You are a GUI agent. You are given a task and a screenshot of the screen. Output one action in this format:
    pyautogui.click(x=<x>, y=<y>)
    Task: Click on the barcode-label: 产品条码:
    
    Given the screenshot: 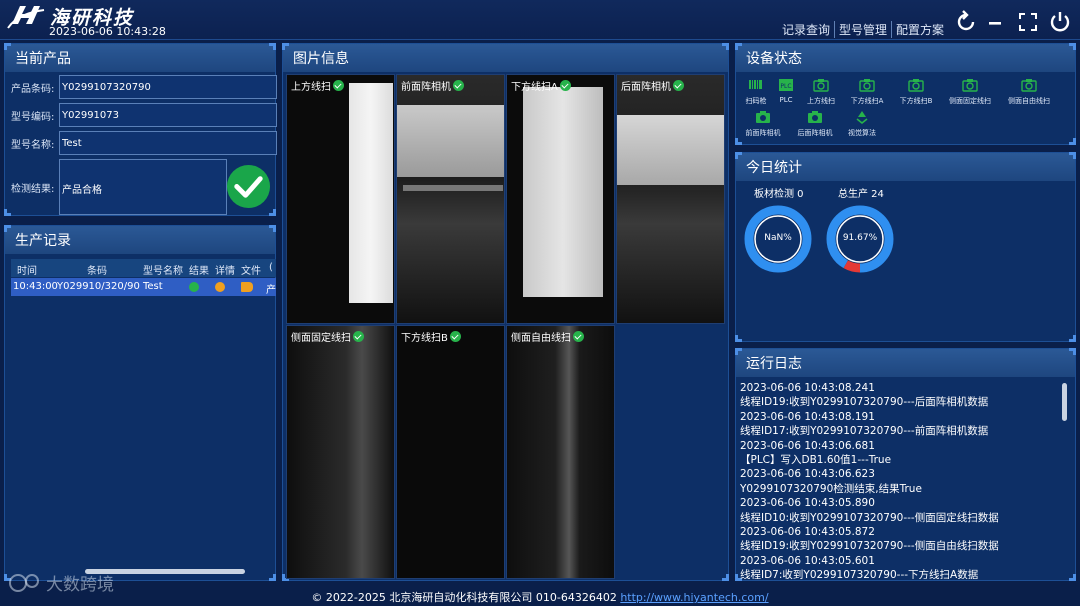 What is the action you would take?
    pyautogui.click(x=33, y=89)
    